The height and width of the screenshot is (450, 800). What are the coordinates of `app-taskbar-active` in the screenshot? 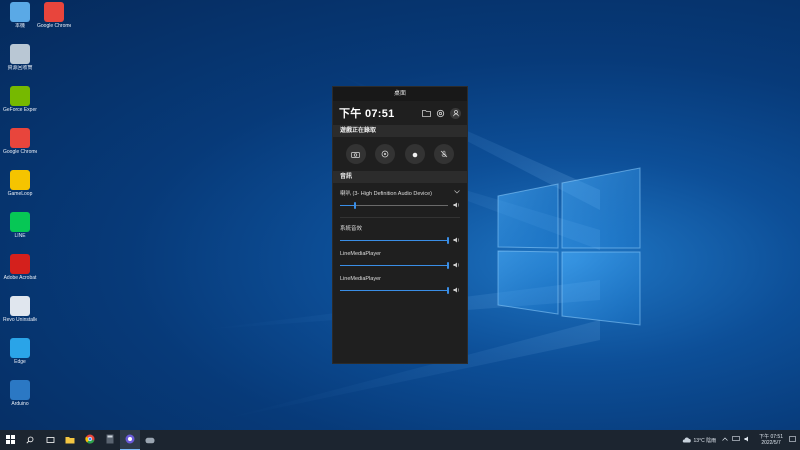 It's located at (130, 440).